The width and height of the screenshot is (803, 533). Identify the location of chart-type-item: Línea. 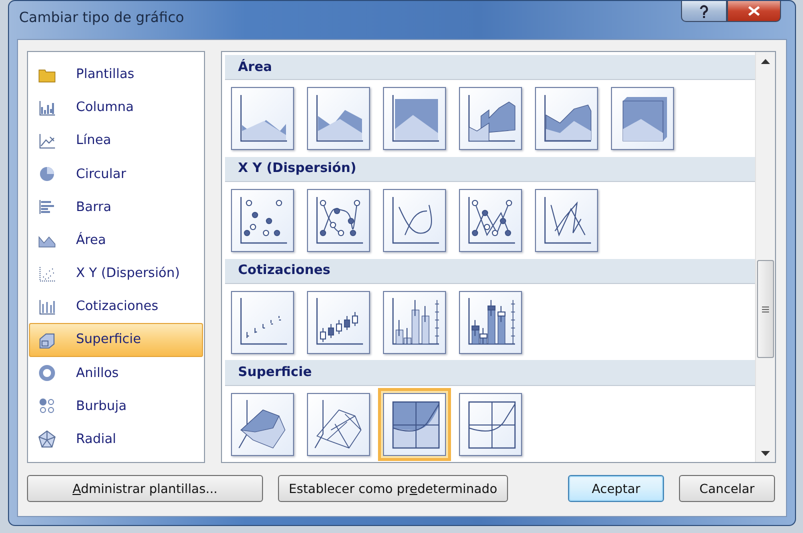
(116, 141).